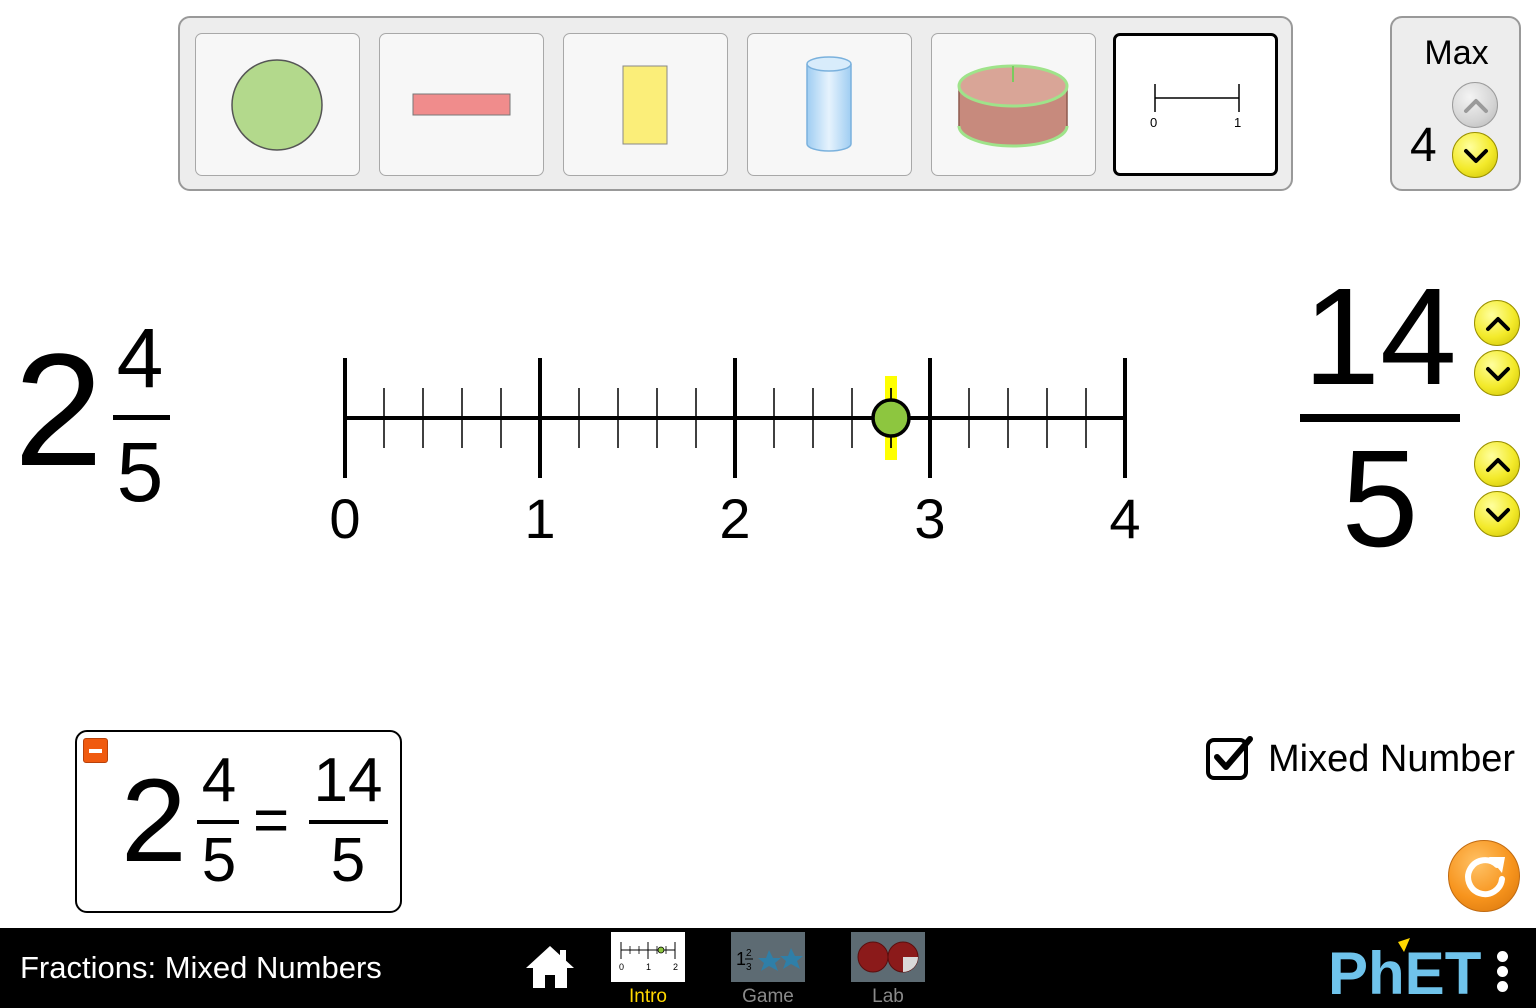  Describe the element at coordinates (154, 821) in the screenshot. I see `equation-whole: 2` at that location.